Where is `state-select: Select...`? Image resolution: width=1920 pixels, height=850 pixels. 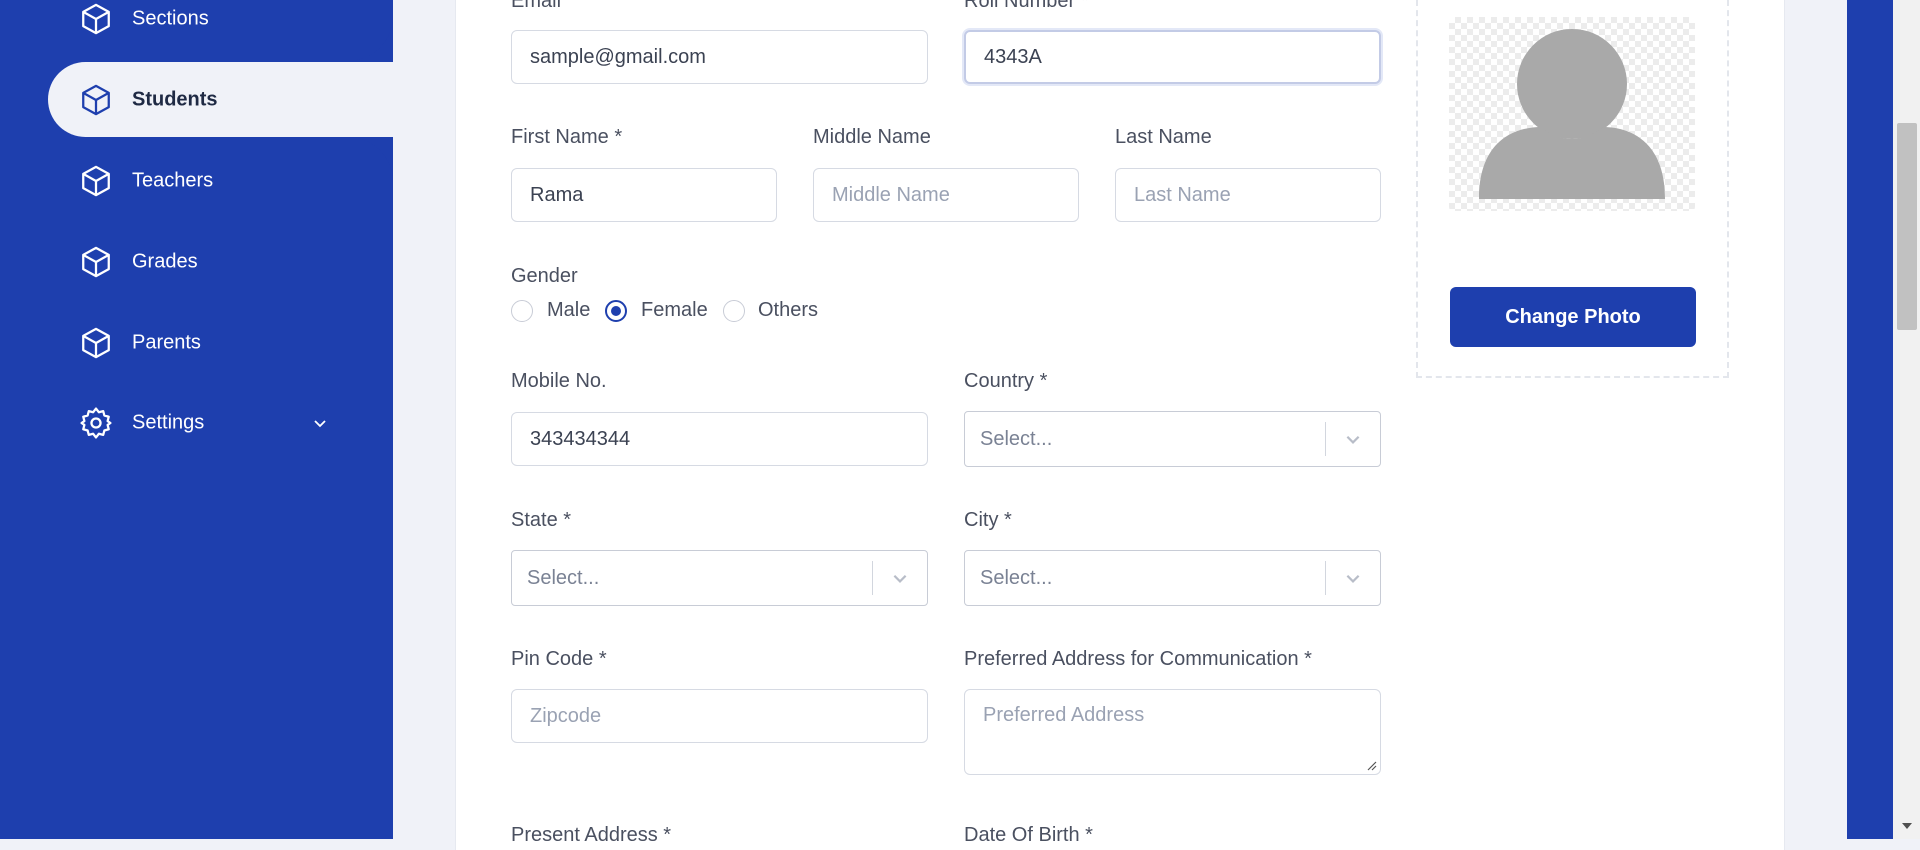 state-select: Select... is located at coordinates (719, 578).